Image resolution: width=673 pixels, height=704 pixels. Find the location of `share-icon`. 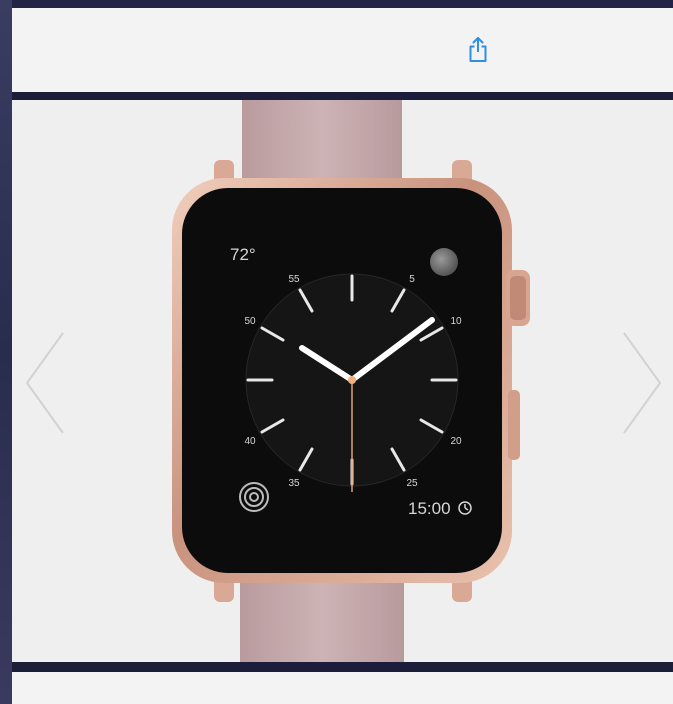

share-icon is located at coordinates (478, 49).